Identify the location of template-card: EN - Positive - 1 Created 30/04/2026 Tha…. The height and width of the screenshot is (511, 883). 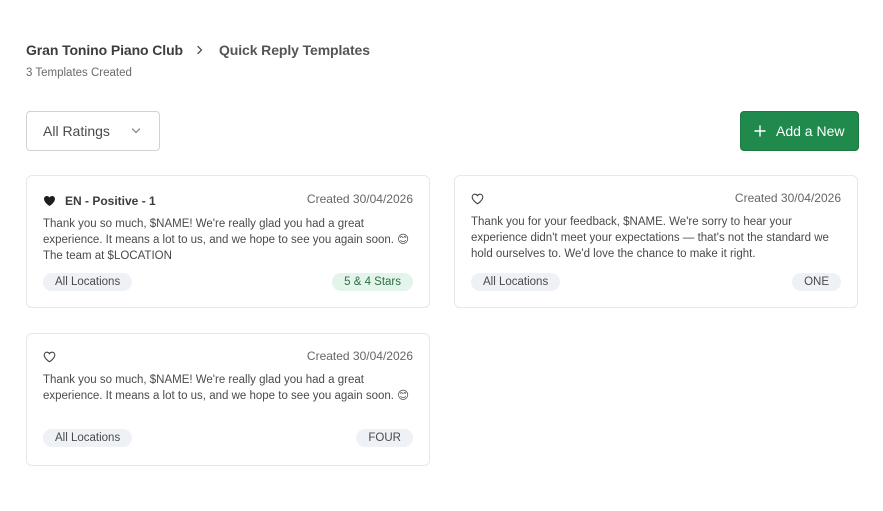
(228, 241).